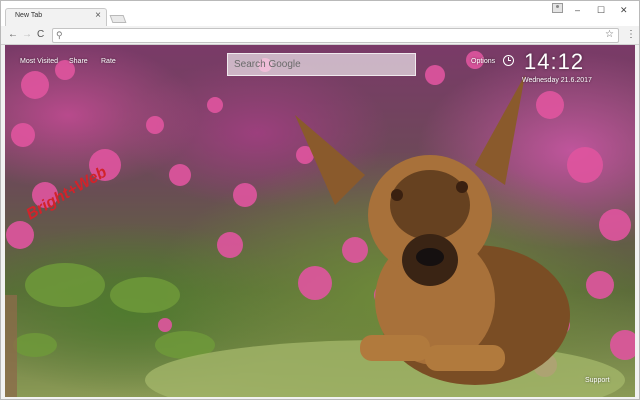 The height and width of the screenshot is (400, 640). Describe the element at coordinates (29, 15) in the screenshot. I see `tab-title: New Tab` at that location.